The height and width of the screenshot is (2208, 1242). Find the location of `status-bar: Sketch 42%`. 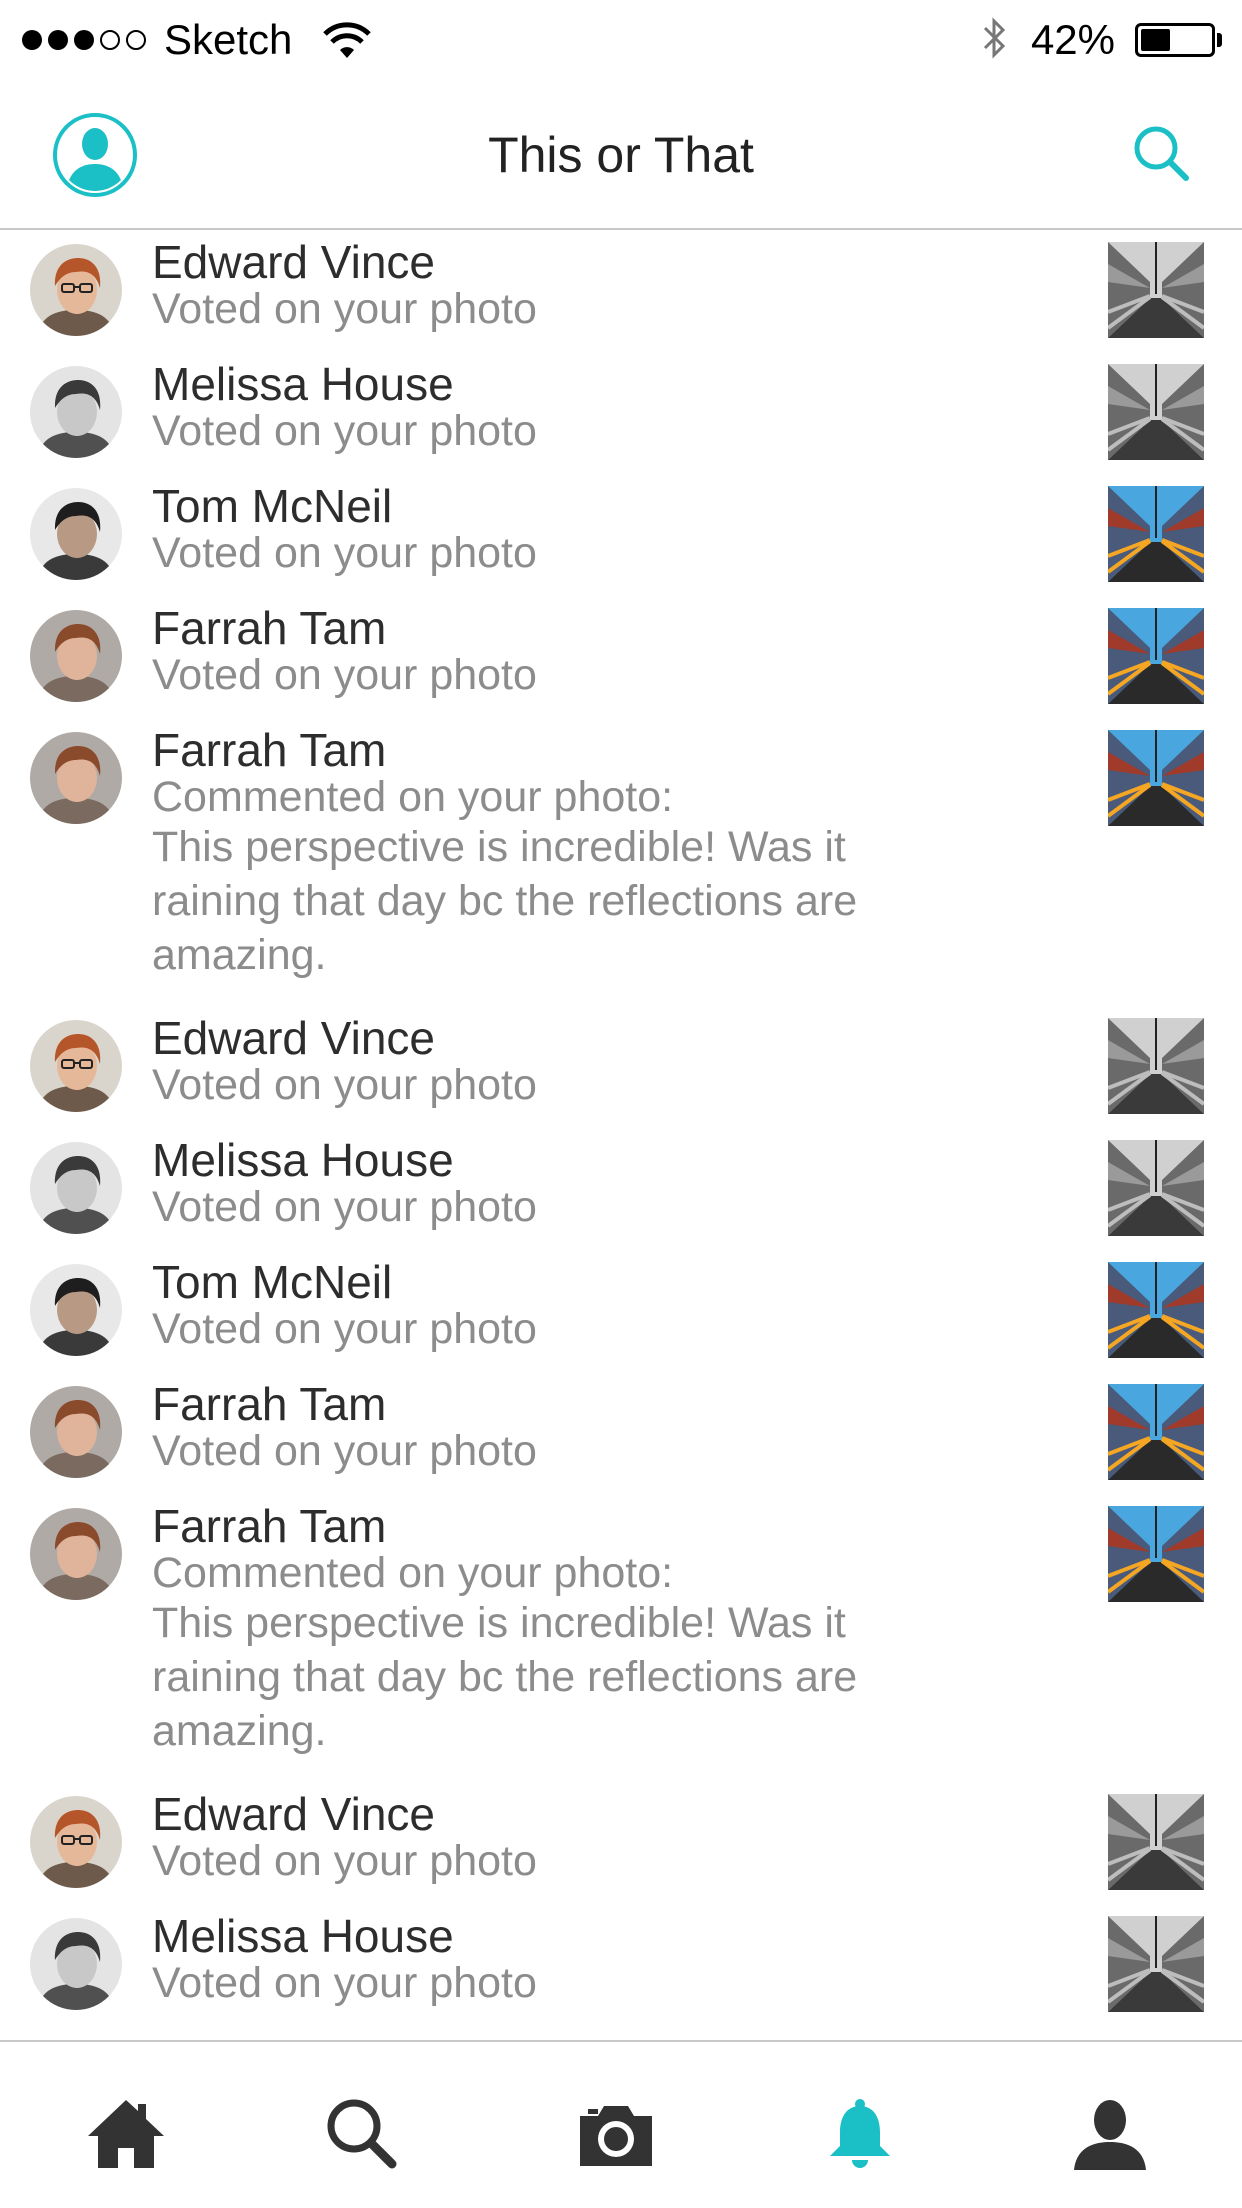

status-bar: Sketch 42% is located at coordinates (621, 40).